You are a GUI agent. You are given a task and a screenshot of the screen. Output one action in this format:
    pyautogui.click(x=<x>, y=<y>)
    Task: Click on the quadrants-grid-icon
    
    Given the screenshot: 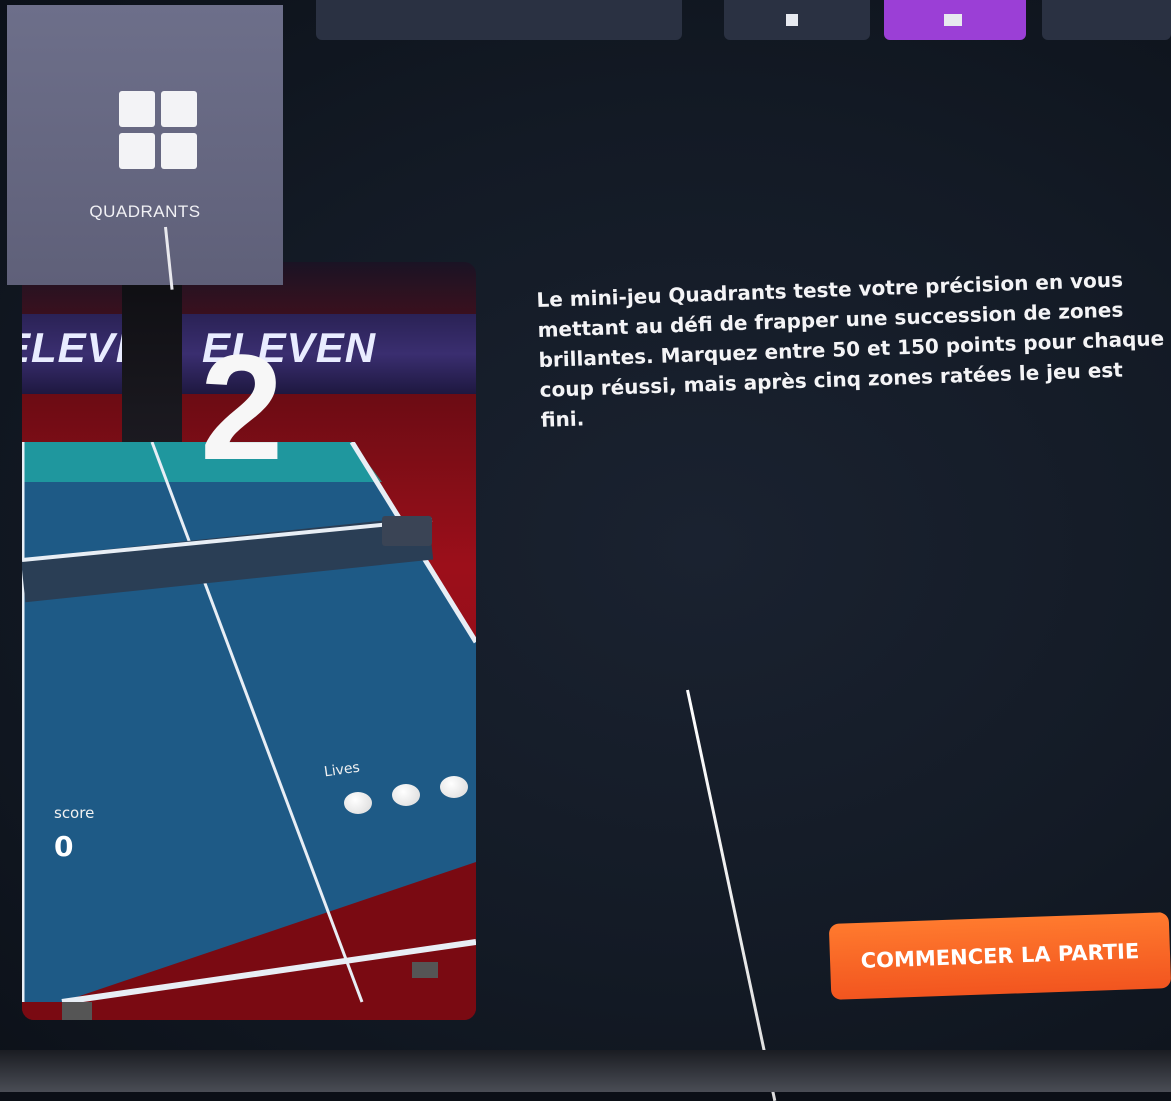 What is the action you would take?
    pyautogui.click(x=159, y=131)
    